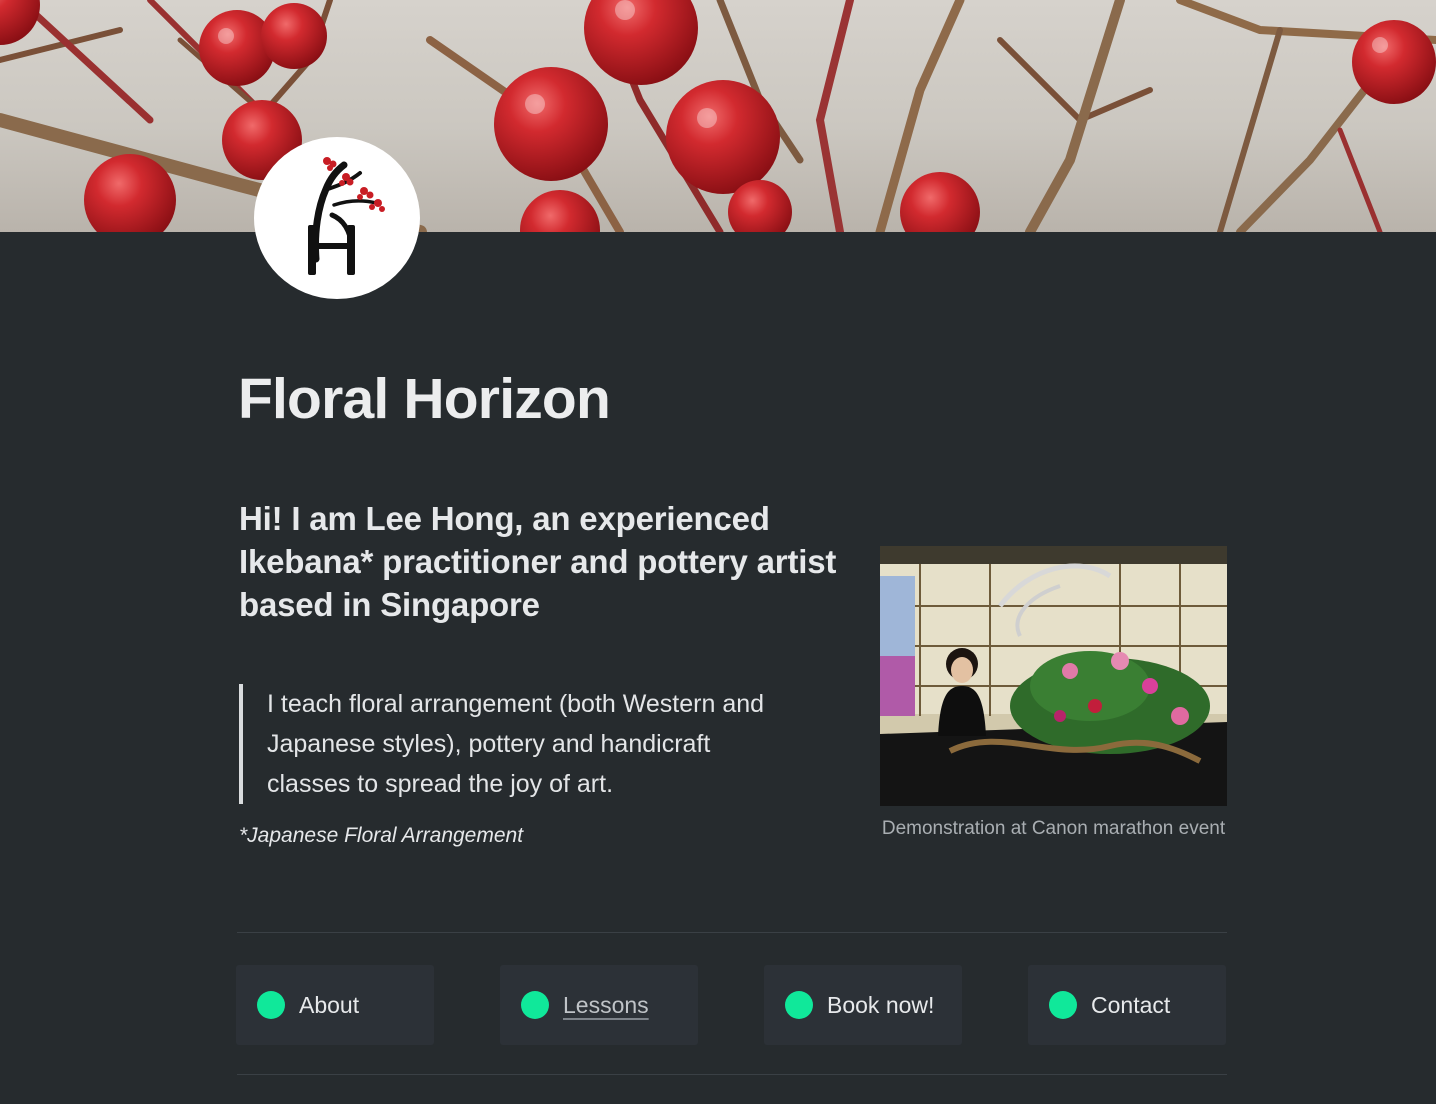 Image resolution: width=1436 pixels, height=1104 pixels. I want to click on demonstration-image, so click(1053, 676).